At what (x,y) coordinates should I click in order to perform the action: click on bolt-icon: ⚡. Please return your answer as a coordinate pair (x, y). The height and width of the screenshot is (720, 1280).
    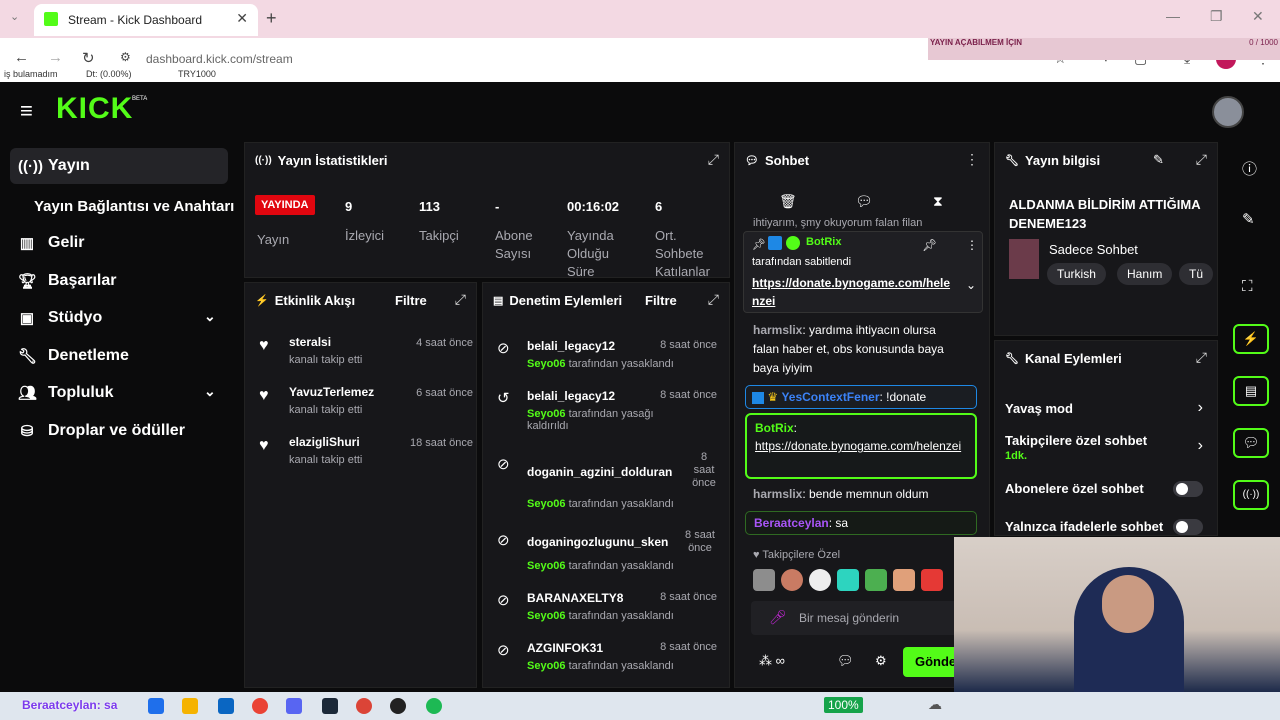
    Looking at the image, I should click on (1251, 339).